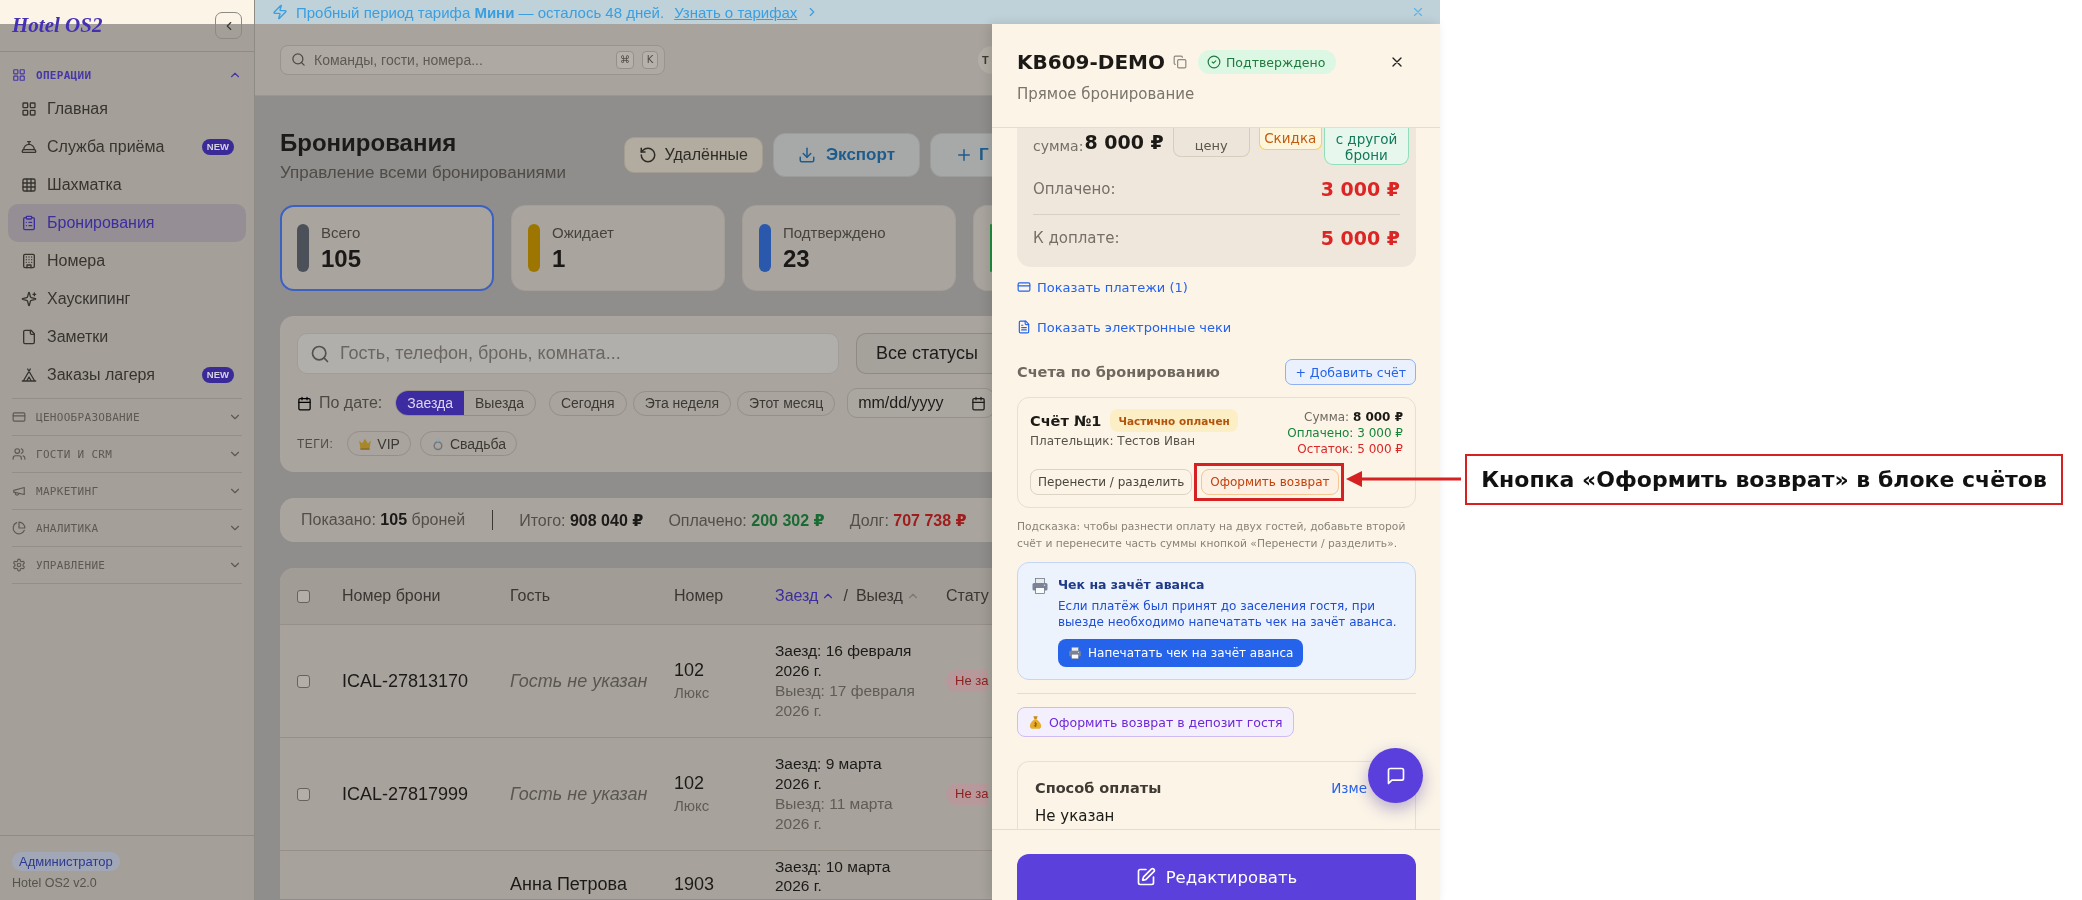 The height and width of the screenshot is (900, 2082). I want to click on version-text: Hotel OS2 v2.0, so click(55, 883).